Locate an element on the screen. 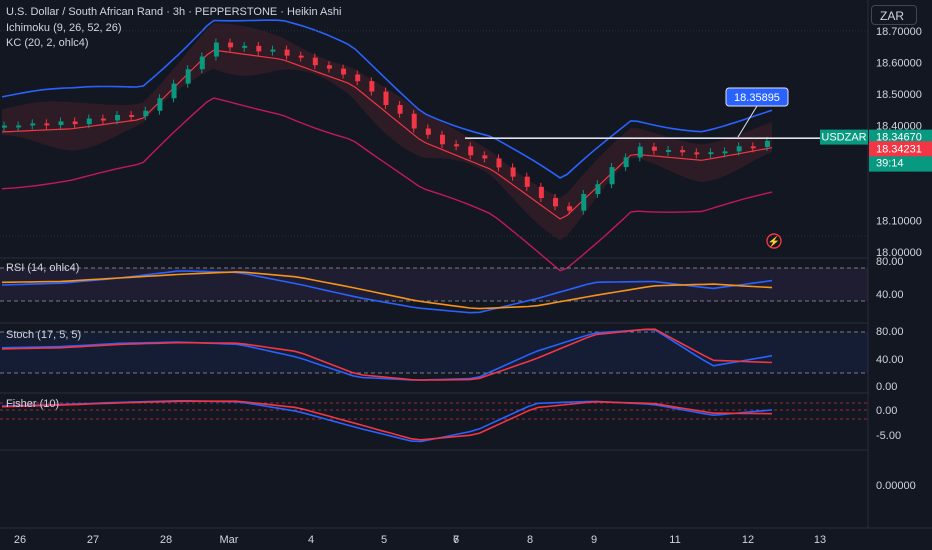 This screenshot has height=550, width=932. time-axis-label: 5 is located at coordinates (384, 540).